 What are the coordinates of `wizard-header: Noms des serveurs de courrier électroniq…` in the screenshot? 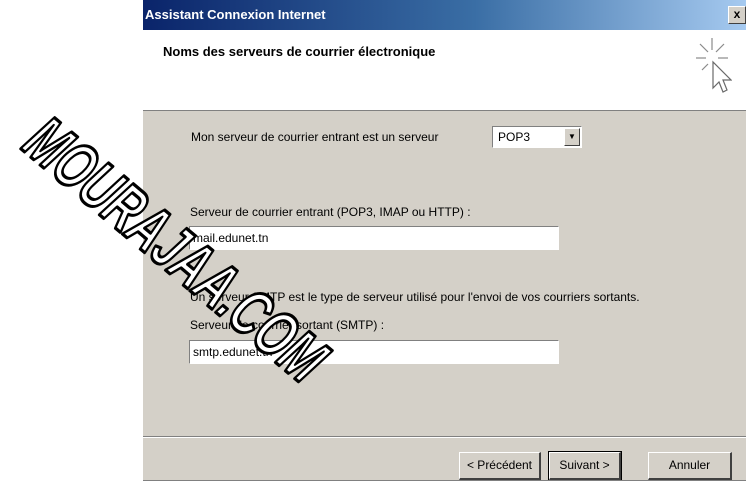 It's located at (444, 70).